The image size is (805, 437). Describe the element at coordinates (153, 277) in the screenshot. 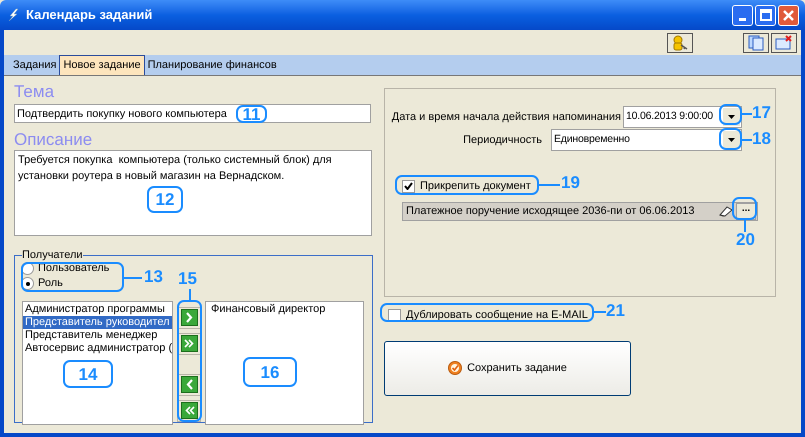

I see `callout-number: 13` at that location.